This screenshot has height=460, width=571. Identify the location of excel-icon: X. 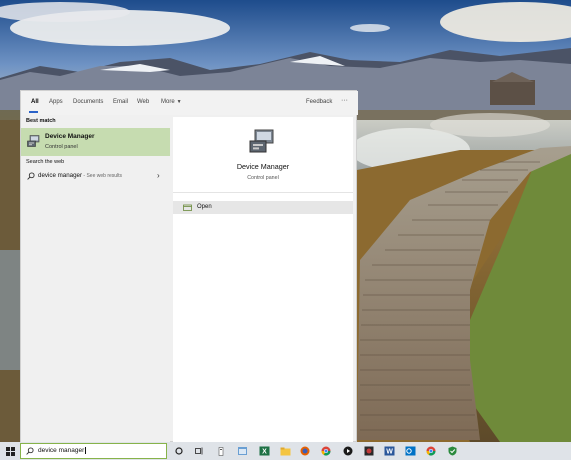
(264, 451).